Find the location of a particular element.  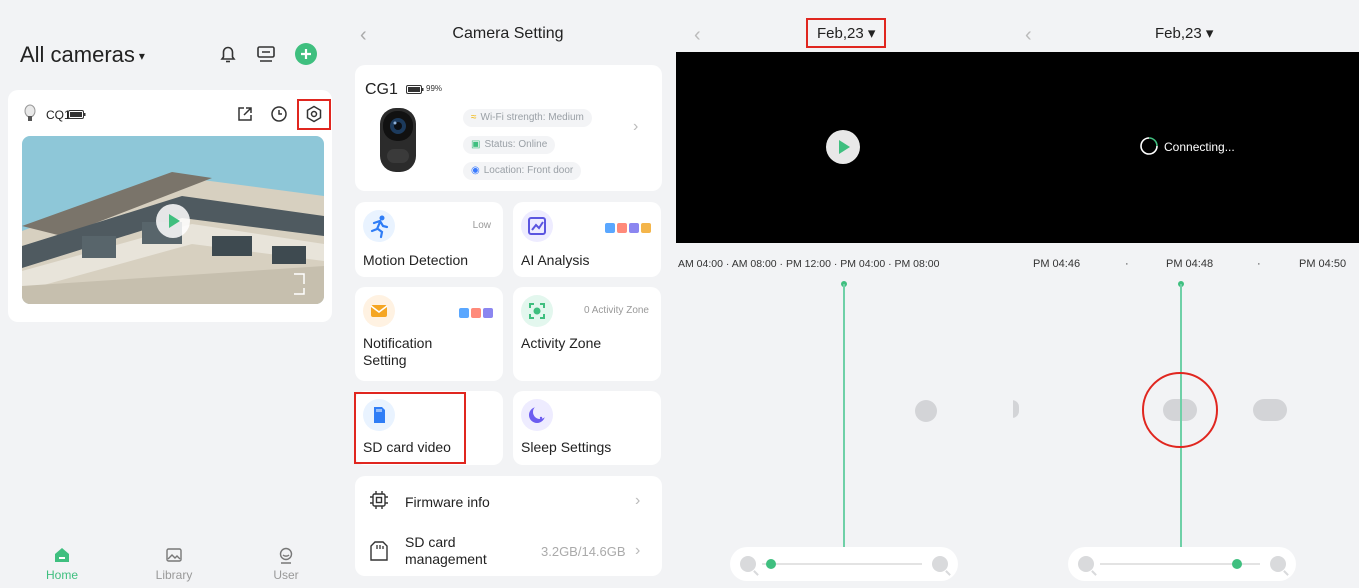

notification-type-icons is located at coordinates (475, 314).